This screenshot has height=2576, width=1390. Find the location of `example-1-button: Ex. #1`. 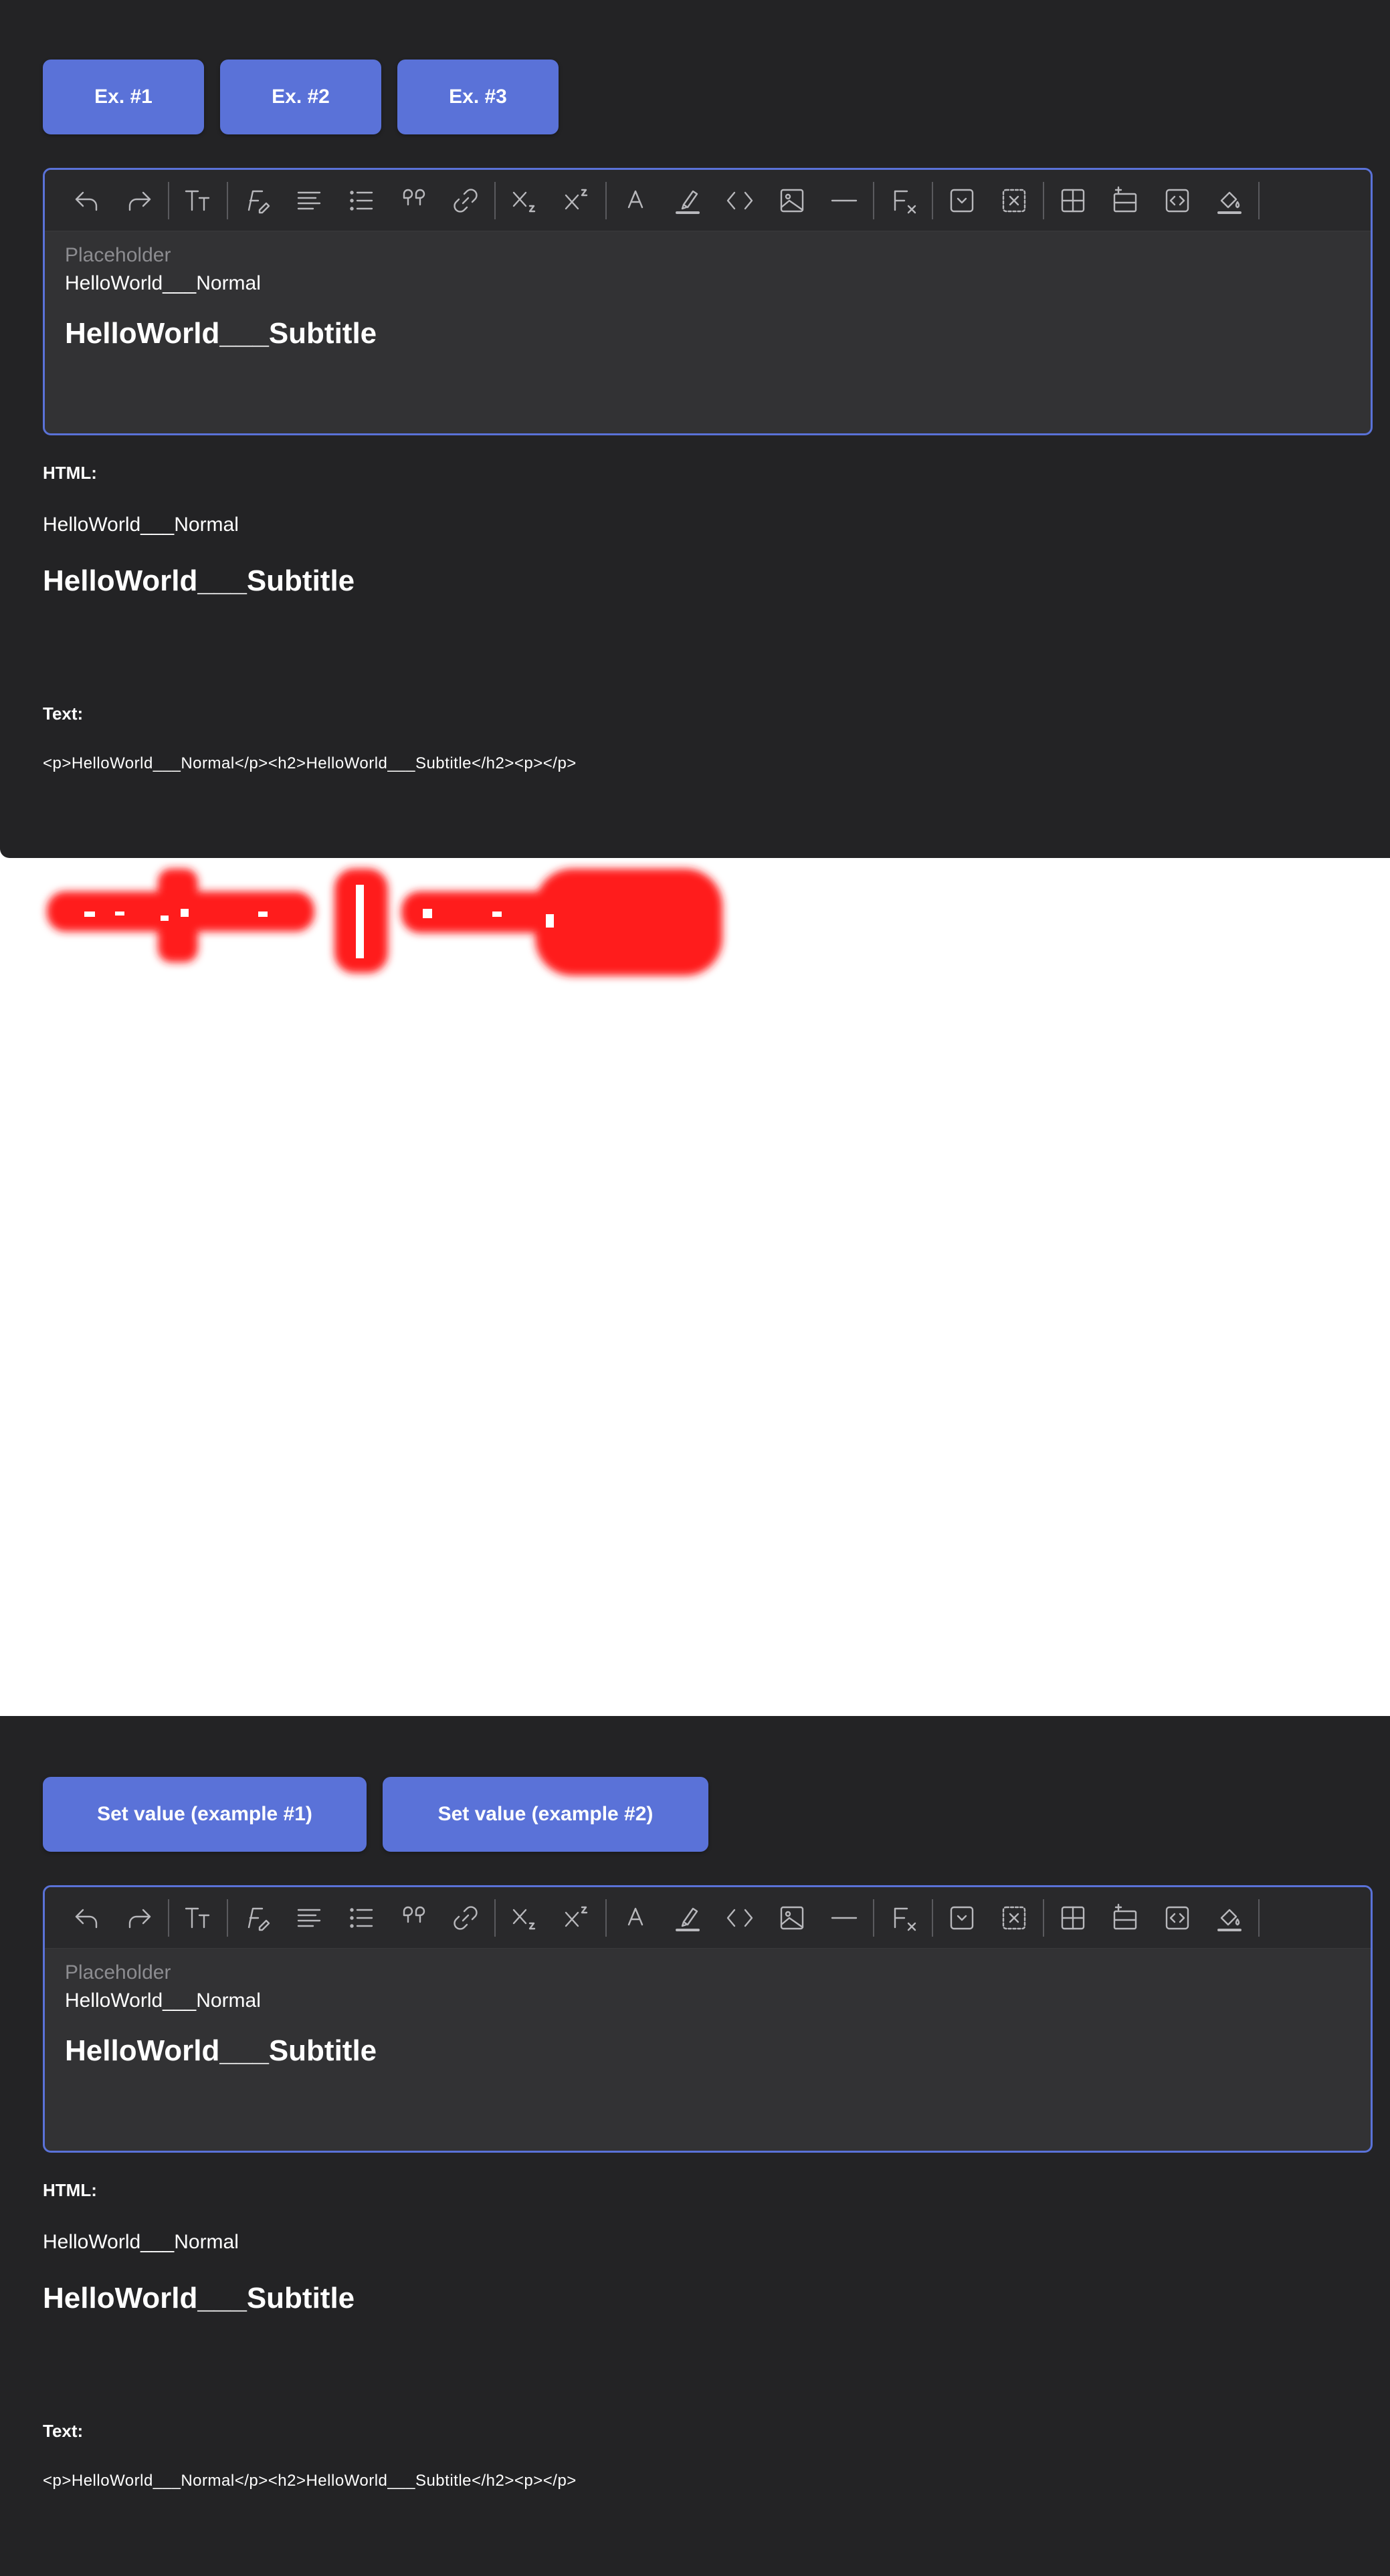

example-1-button: Ex. #1 is located at coordinates (123, 97).